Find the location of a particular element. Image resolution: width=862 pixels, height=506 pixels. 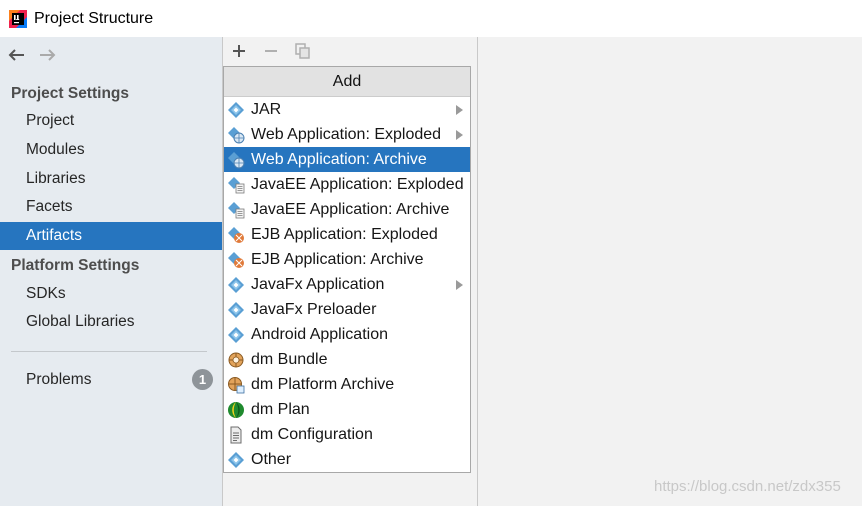

menu-item-other: Other is located at coordinates (347, 459).